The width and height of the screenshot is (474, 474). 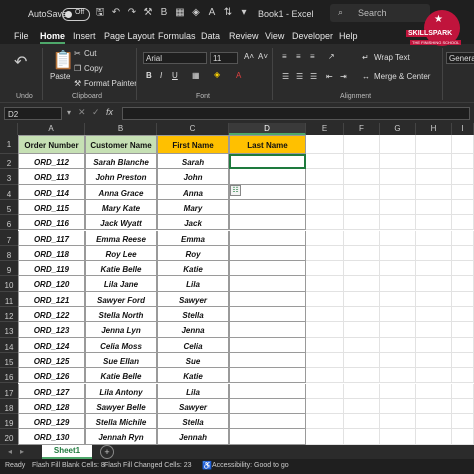 I want to click on row-header: 9, so click(x=9, y=269).